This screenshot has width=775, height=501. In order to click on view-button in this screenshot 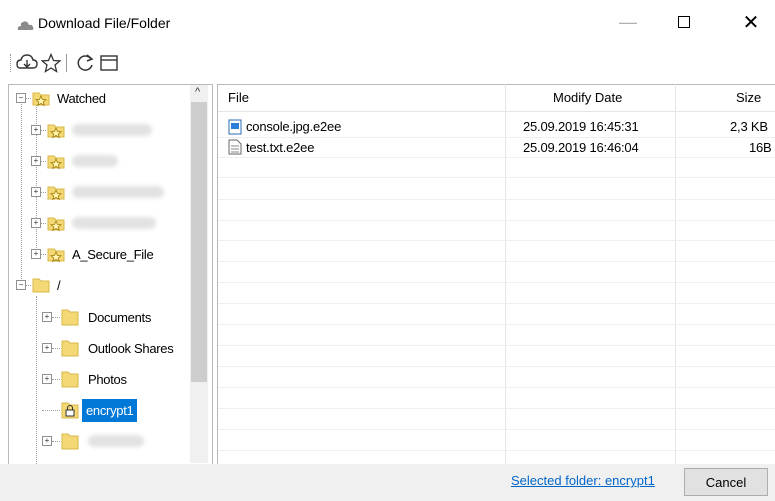, I will do `click(109, 63)`.